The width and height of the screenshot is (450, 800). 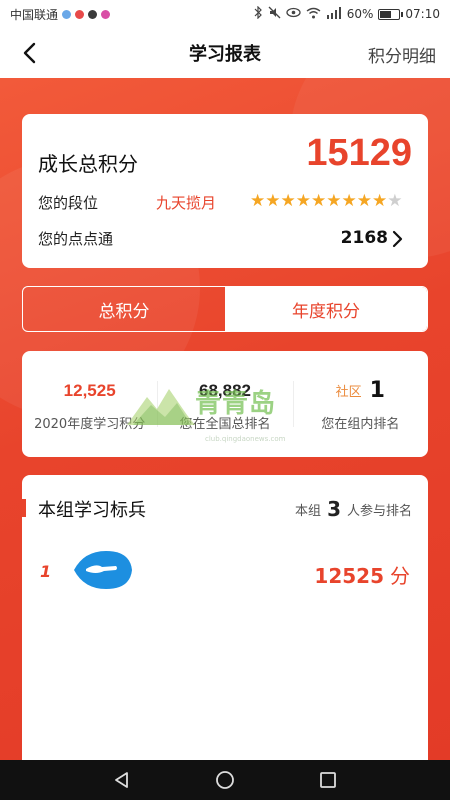 What do you see at coordinates (360, 14) in the screenshot?
I see `battery-percent: 60%` at bounding box center [360, 14].